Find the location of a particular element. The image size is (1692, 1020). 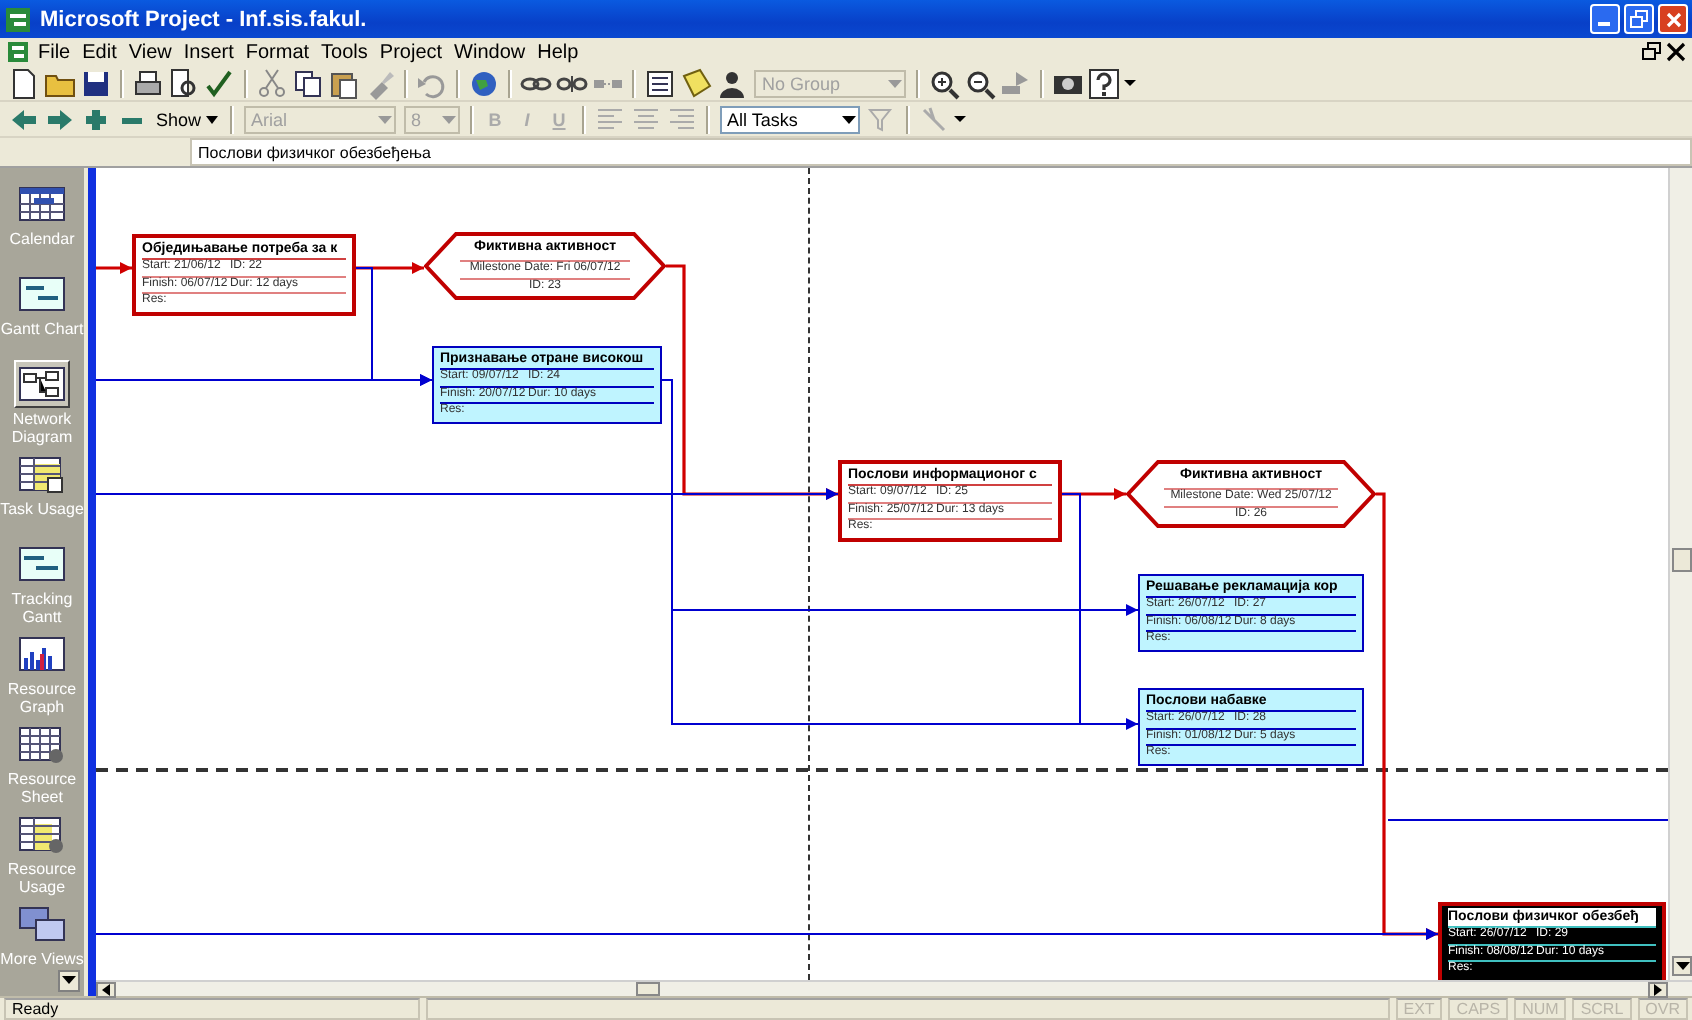

menu-item: File is located at coordinates (54, 52).